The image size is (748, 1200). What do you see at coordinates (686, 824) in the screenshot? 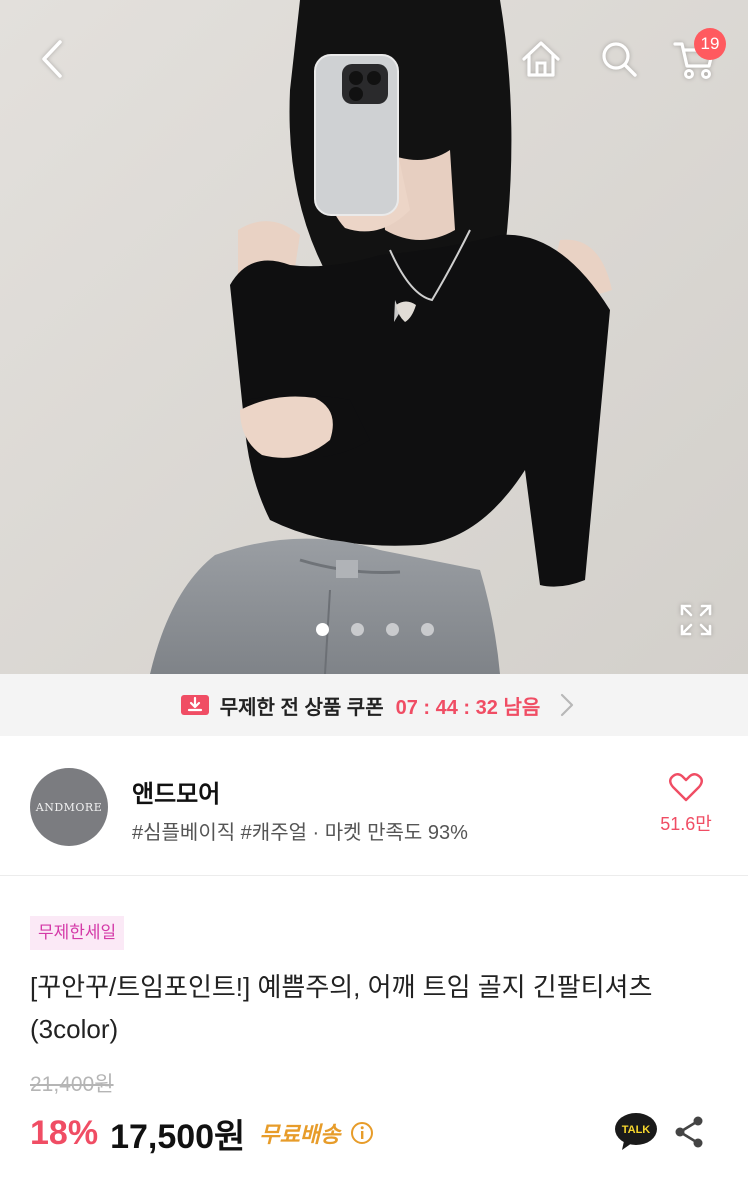
I see `like-count: 51.6만` at bounding box center [686, 824].